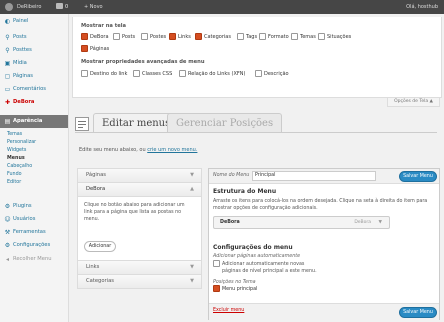 This screenshot has height=322, width=444. What do you see at coordinates (34, 121) in the screenshot?
I see `sidebar-item-aparencia: ▤ Aparência` at bounding box center [34, 121].